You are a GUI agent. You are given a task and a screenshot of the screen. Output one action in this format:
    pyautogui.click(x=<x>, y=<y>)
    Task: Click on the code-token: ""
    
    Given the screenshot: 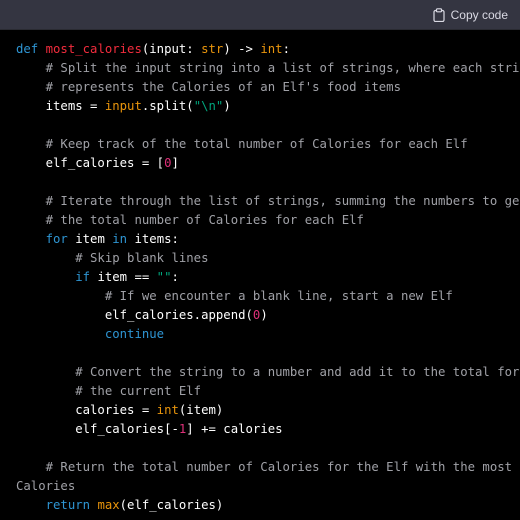 What is the action you would take?
    pyautogui.click(x=164, y=277)
    